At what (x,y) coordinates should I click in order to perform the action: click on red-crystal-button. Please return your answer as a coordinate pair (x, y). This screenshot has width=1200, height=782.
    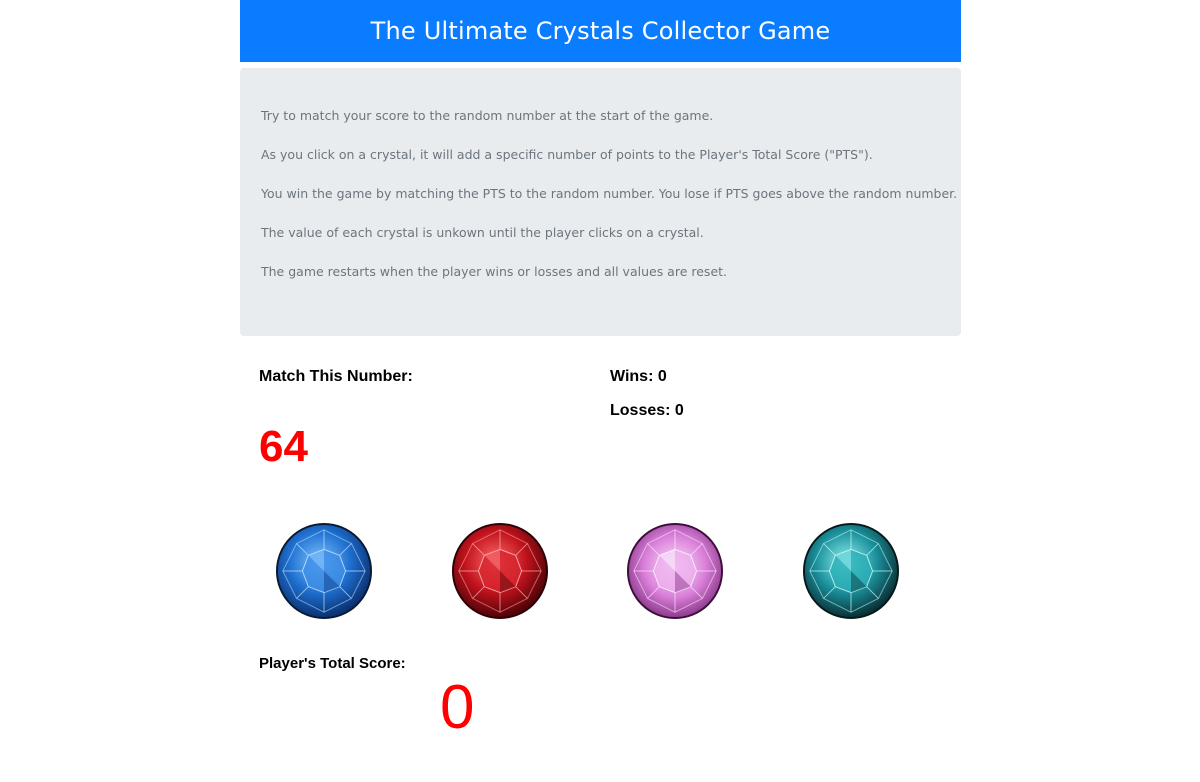
    Looking at the image, I should click on (500, 571).